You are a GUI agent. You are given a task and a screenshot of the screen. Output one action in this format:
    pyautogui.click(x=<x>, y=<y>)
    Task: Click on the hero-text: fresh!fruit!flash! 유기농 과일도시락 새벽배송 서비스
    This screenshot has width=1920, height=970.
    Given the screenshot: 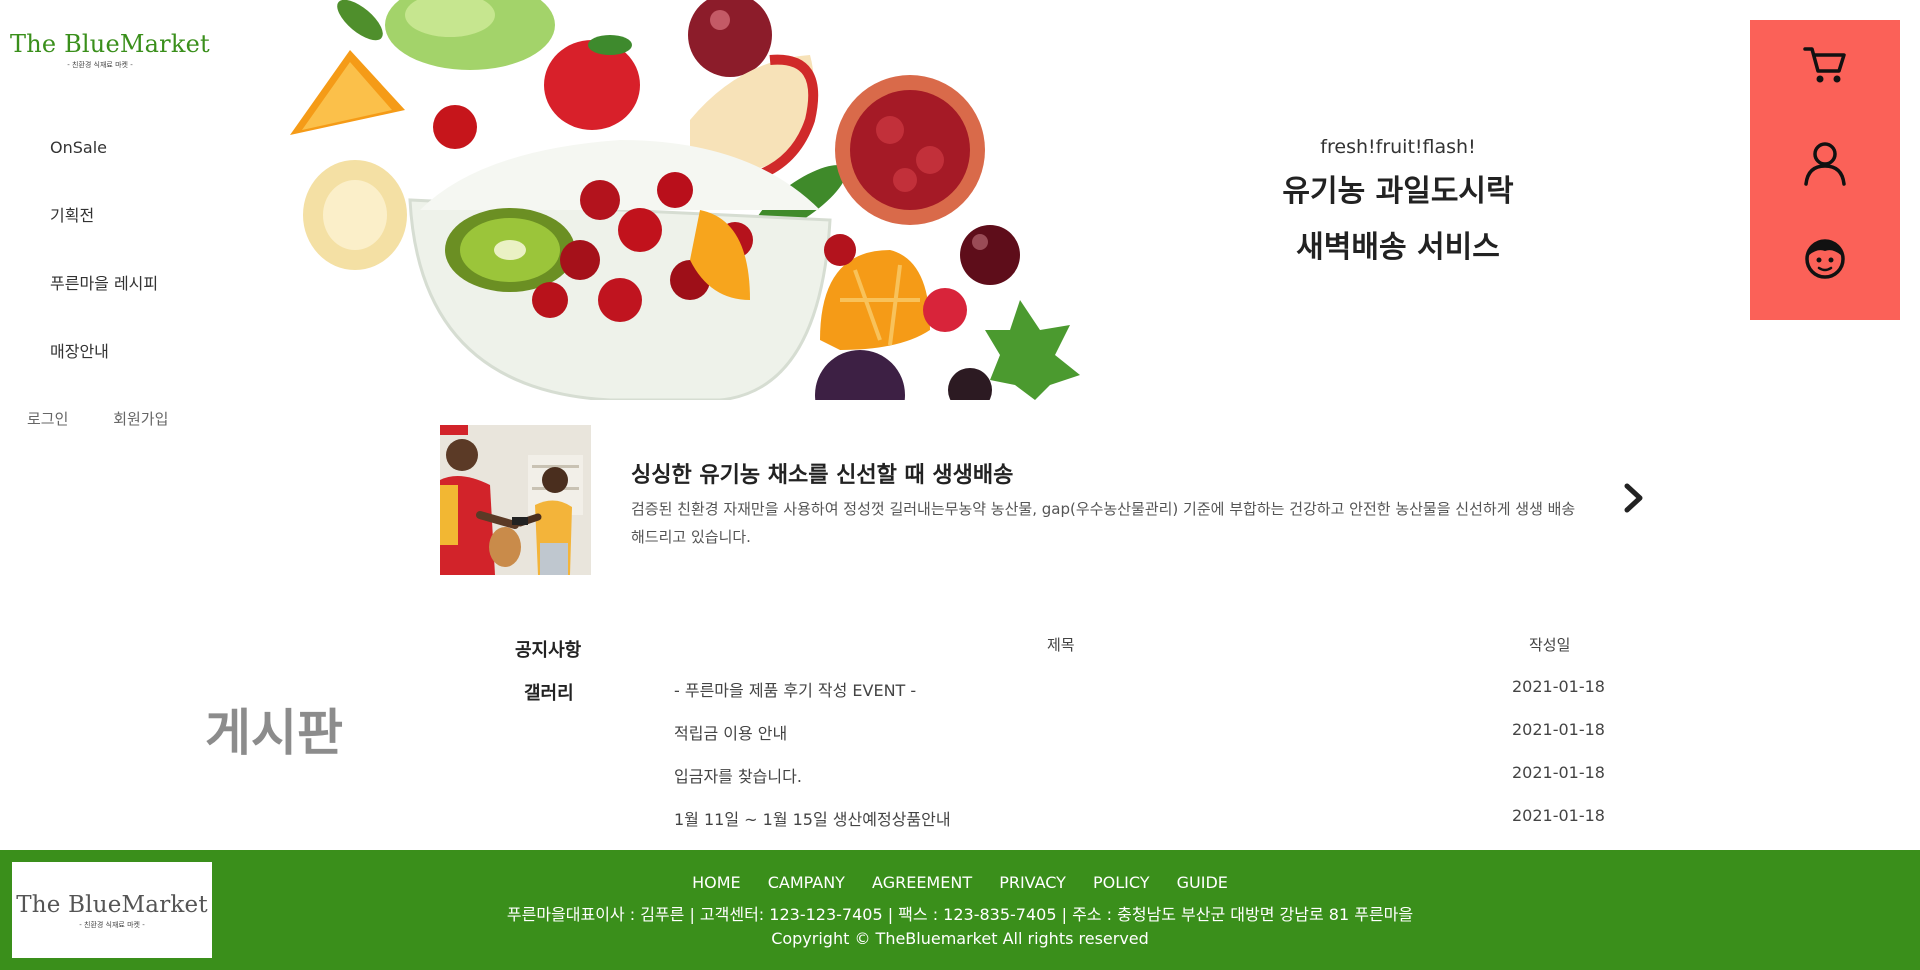 What is the action you would take?
    pyautogui.click(x=1398, y=206)
    